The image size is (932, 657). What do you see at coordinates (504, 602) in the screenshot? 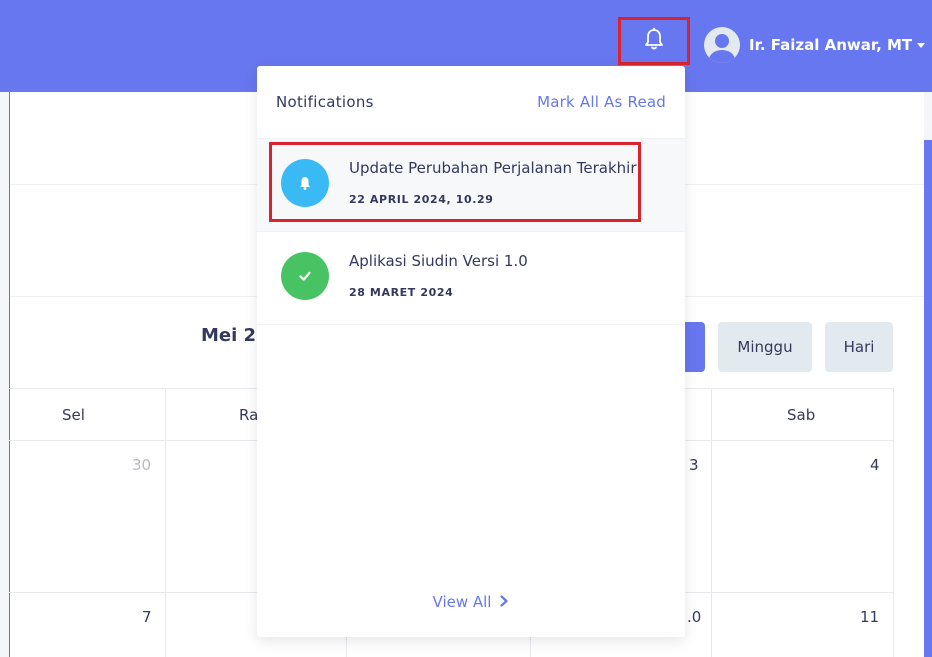
I see `chevron-right-icon` at bounding box center [504, 602].